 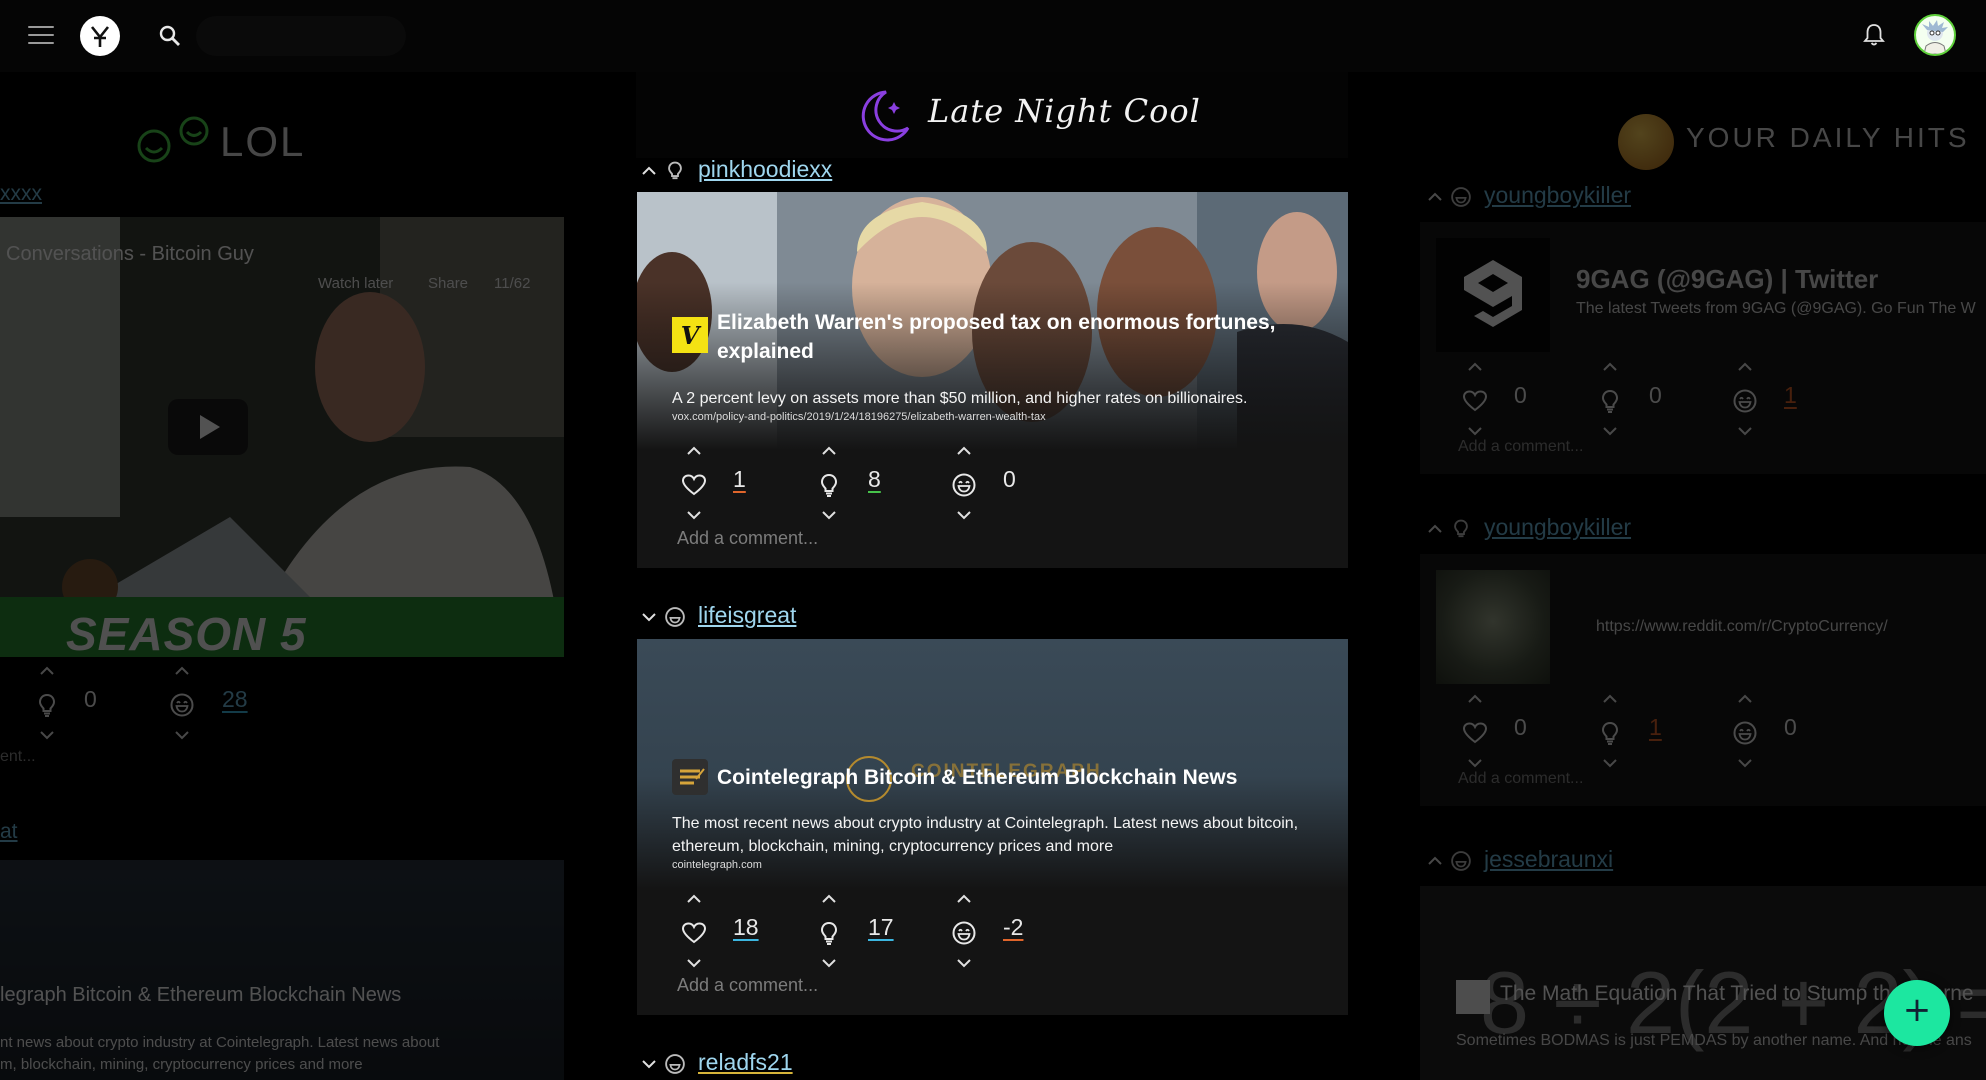 What do you see at coordinates (512, 283) in the screenshot?
I see `playlist-counter: 11/62` at bounding box center [512, 283].